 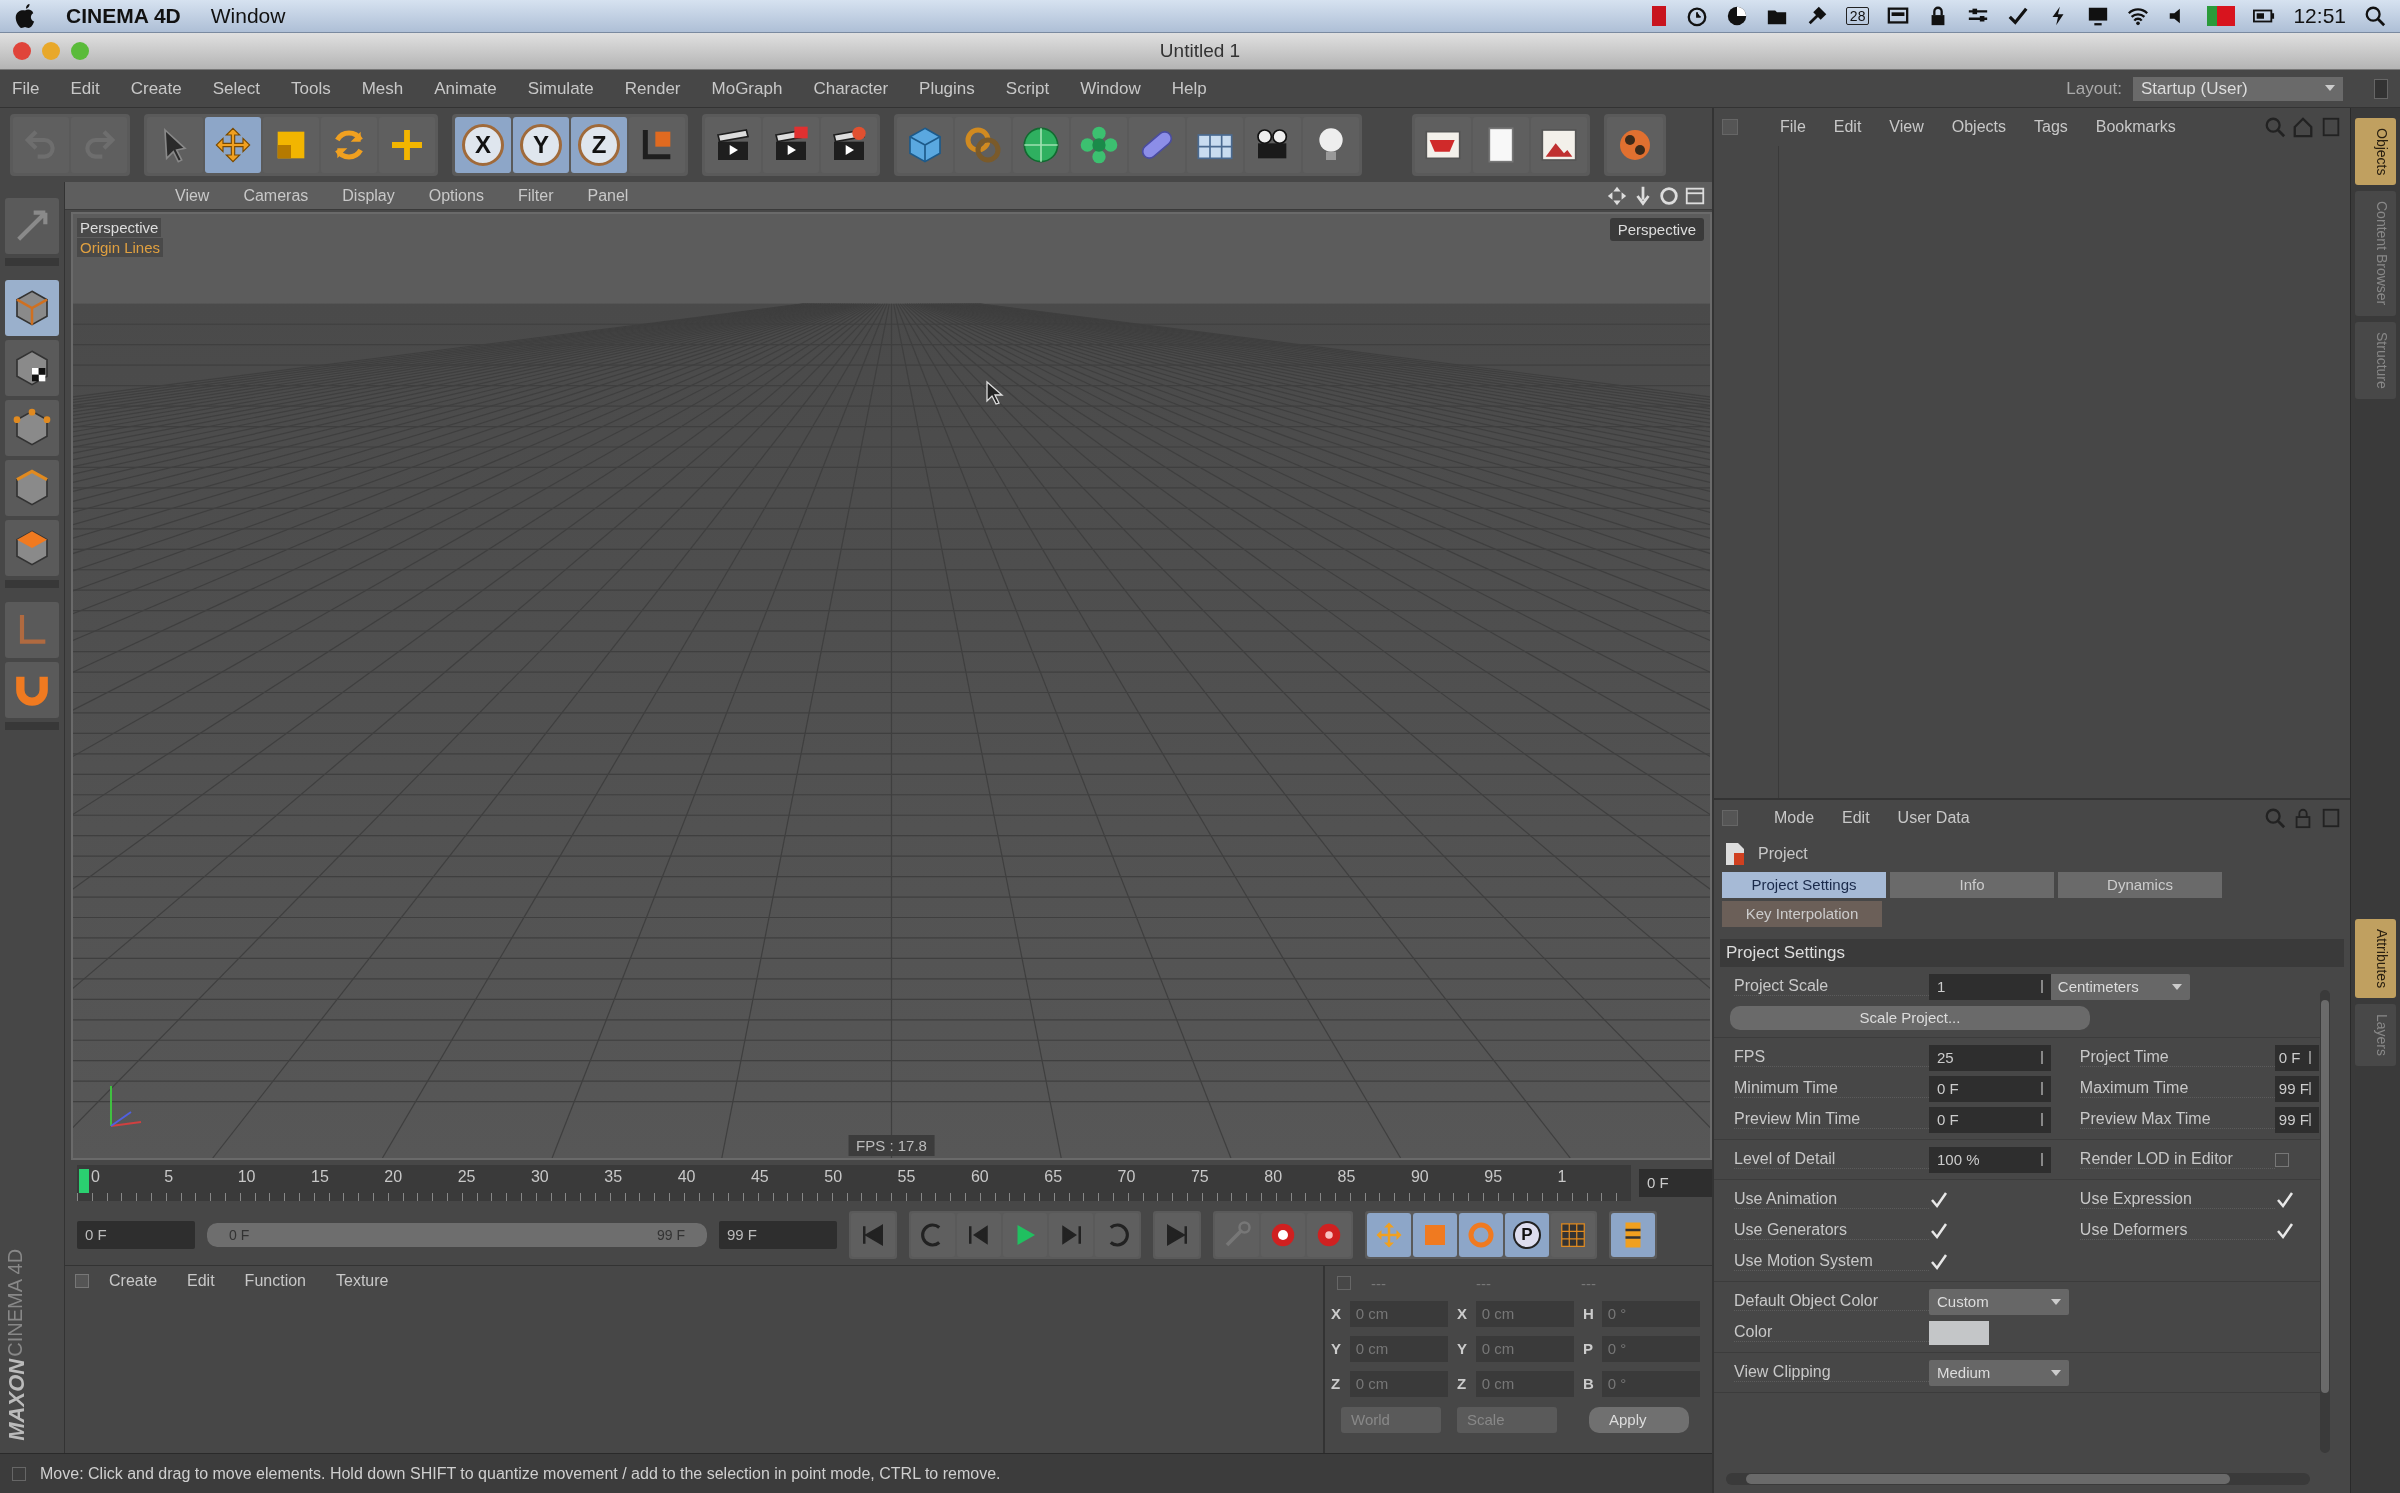 I want to click on menu-item: Function, so click(x=275, y=1281).